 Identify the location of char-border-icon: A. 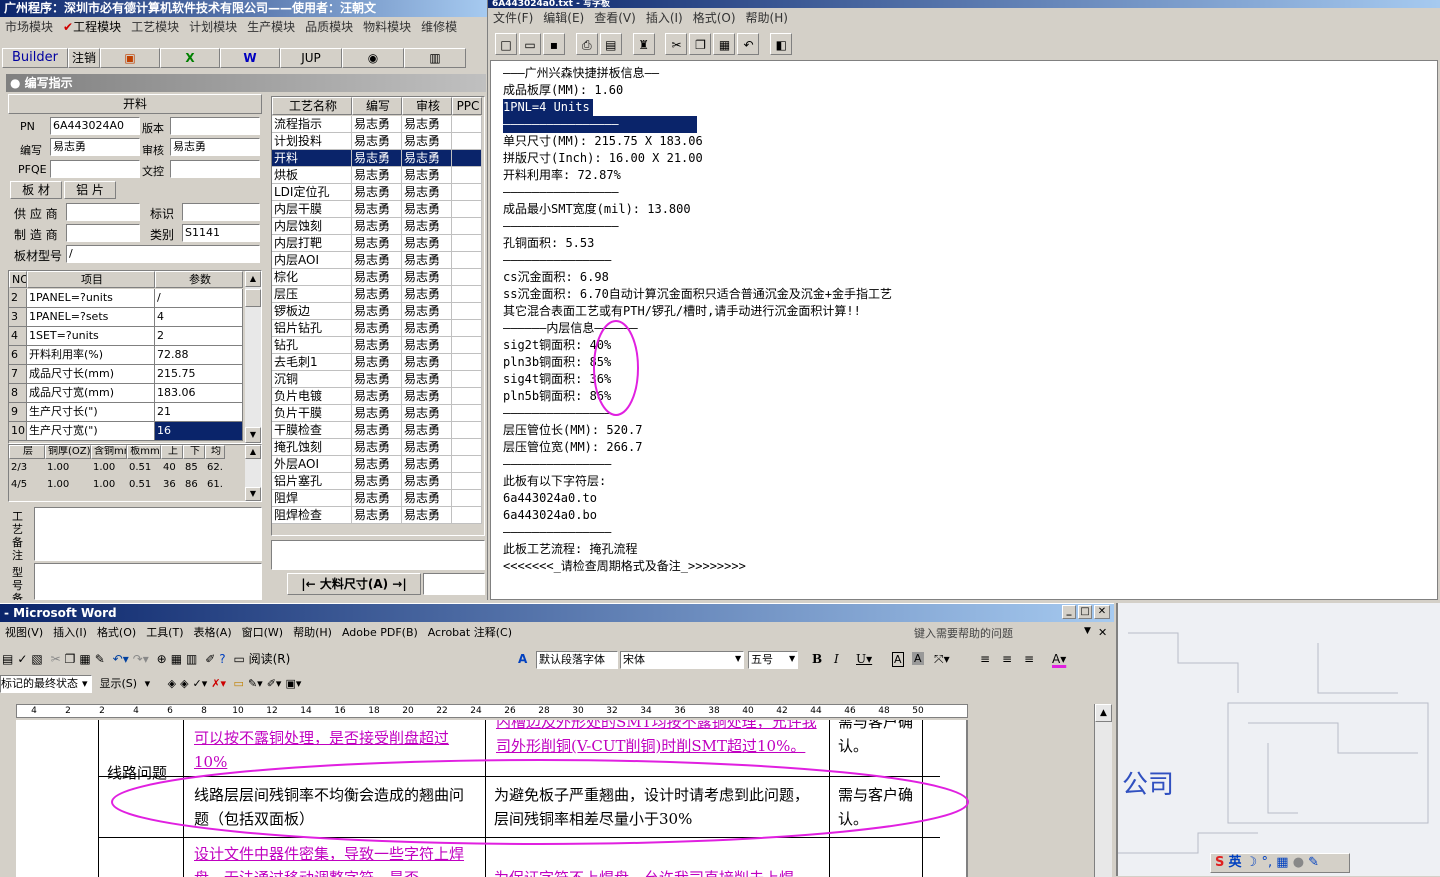
(898, 659).